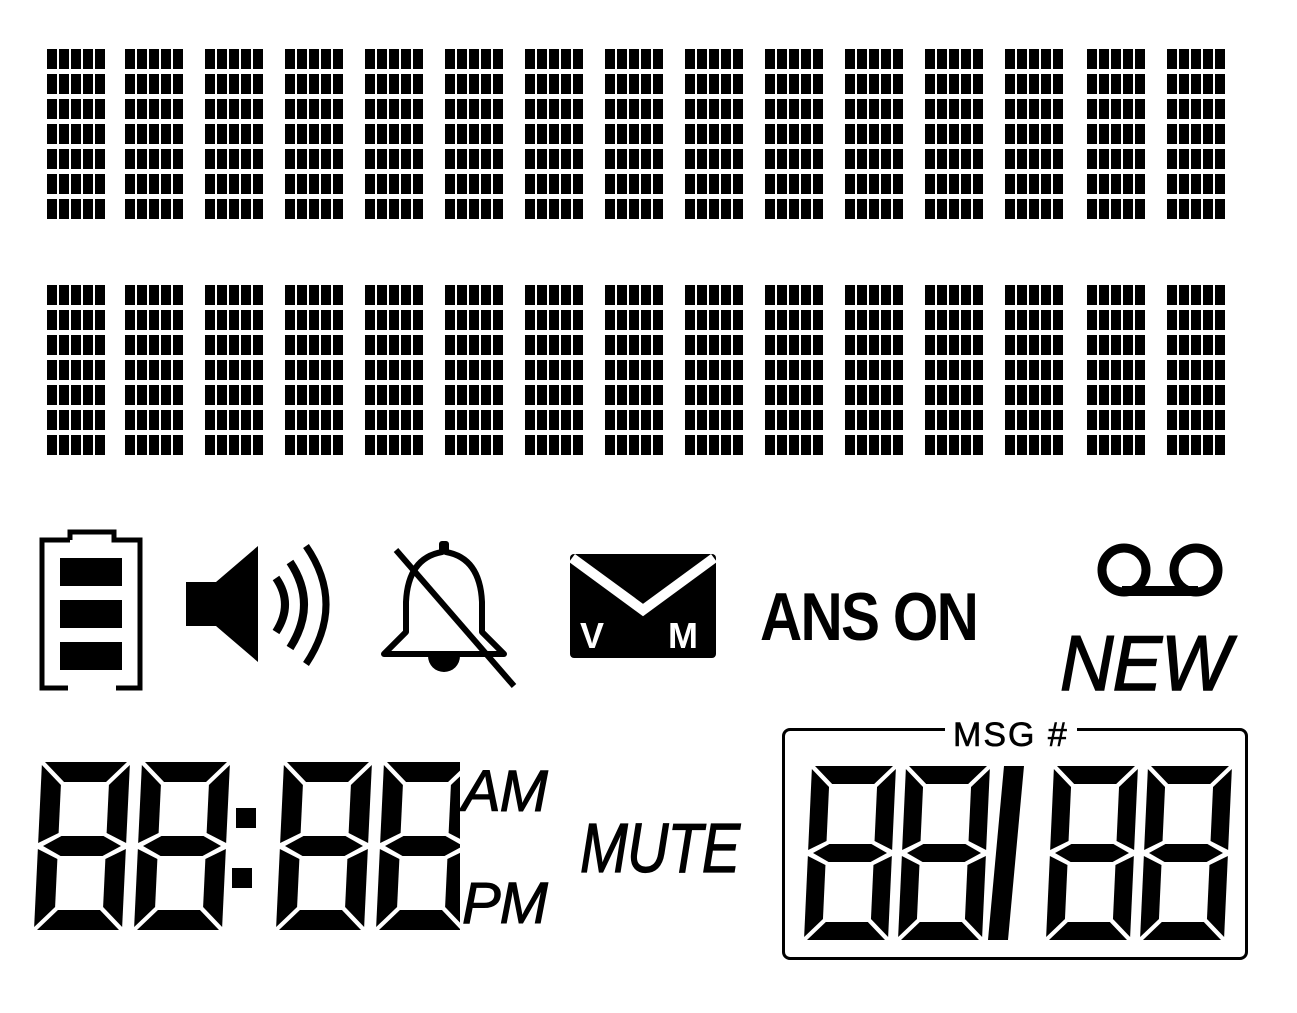  What do you see at coordinates (82, 846) in the screenshot?
I see `segment-g` at bounding box center [82, 846].